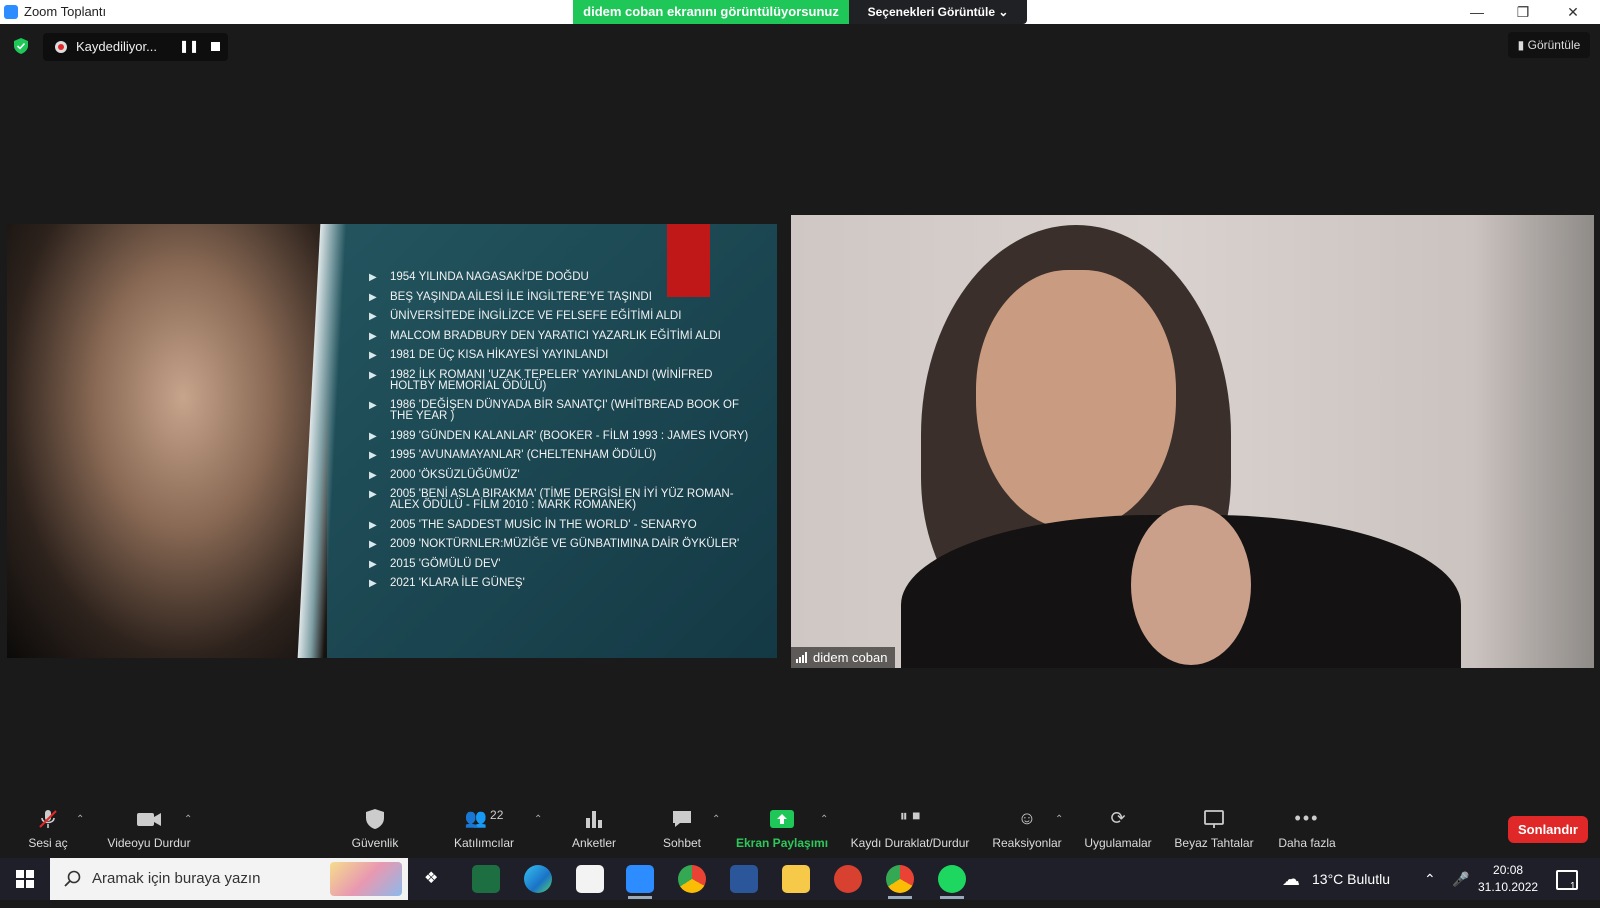  I want to click on reactions-button: ☺ Reaksiyonlar, so click(1027, 829).